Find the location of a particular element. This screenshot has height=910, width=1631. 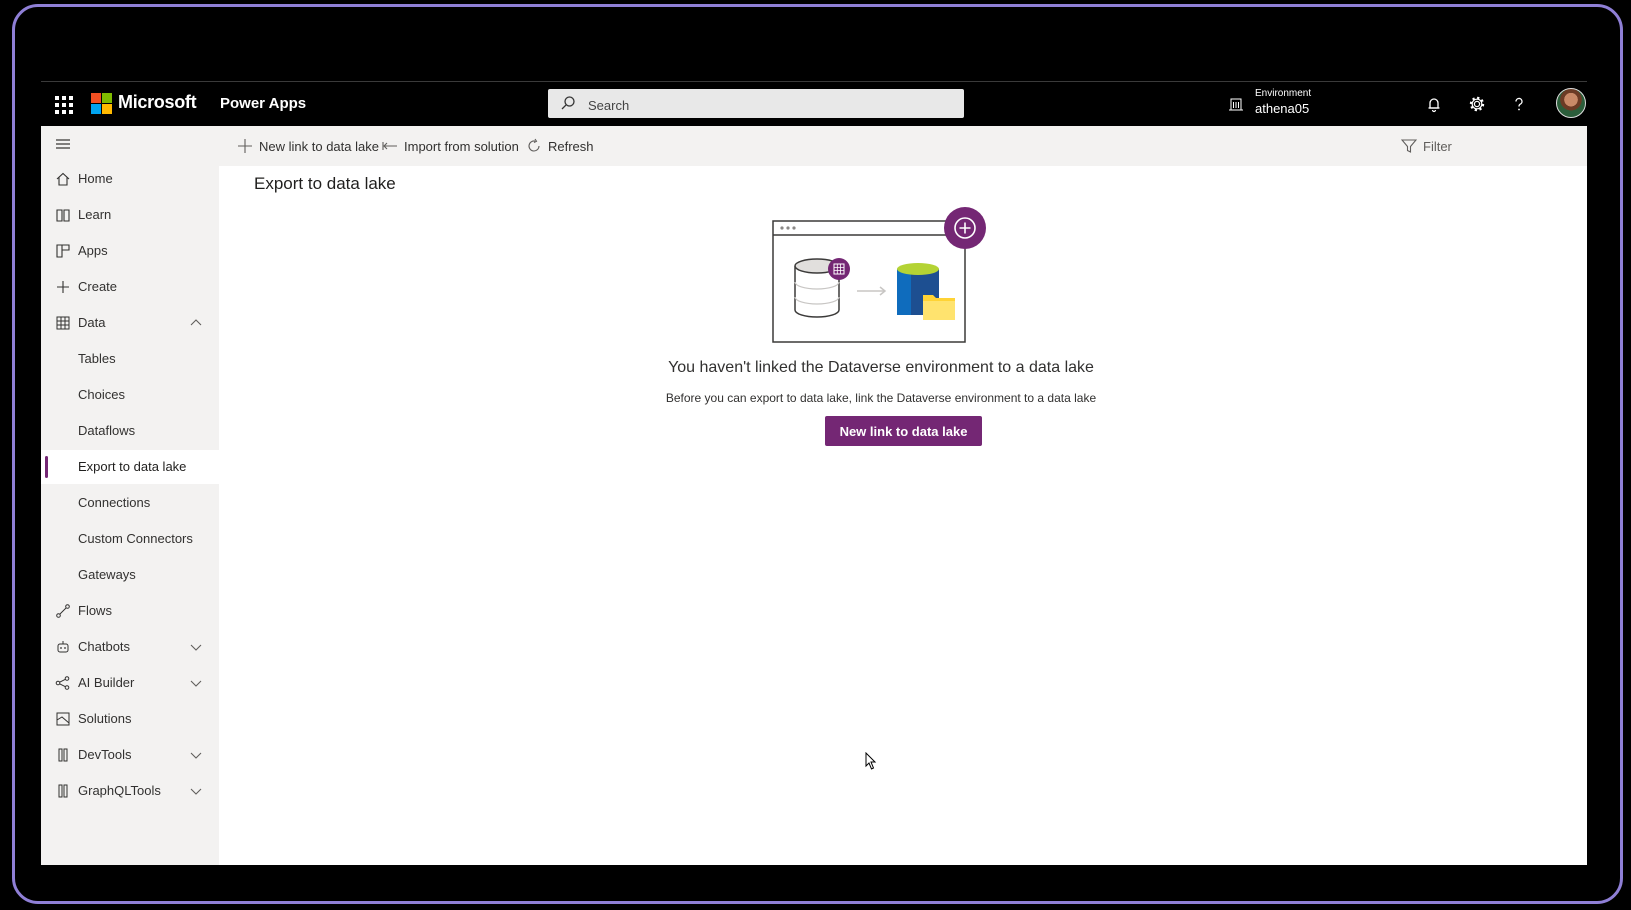

sidebar-item-label: Export to data lake is located at coordinates (132, 466).